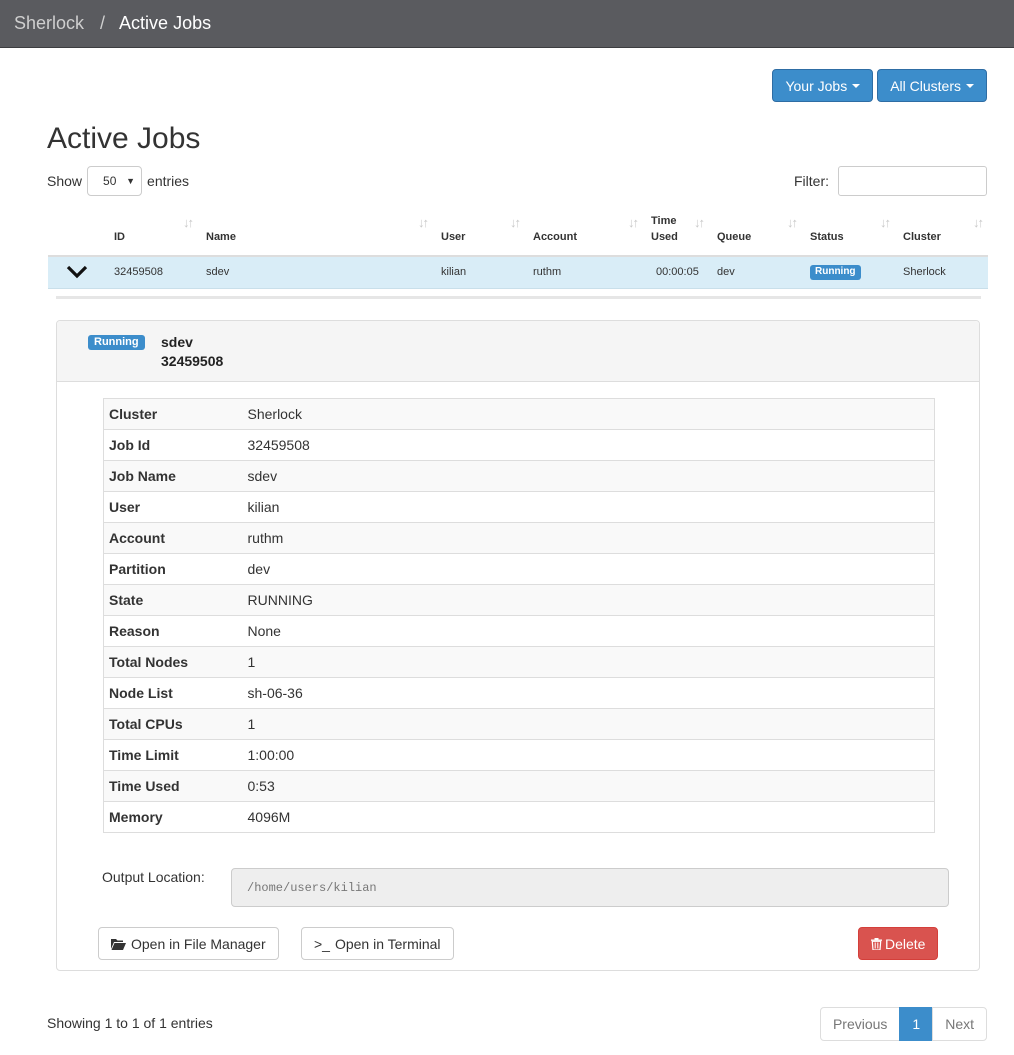 The image size is (1014, 1055). Describe the element at coordinates (221, 237) in the screenshot. I see `column-header-name-label: Name` at that location.